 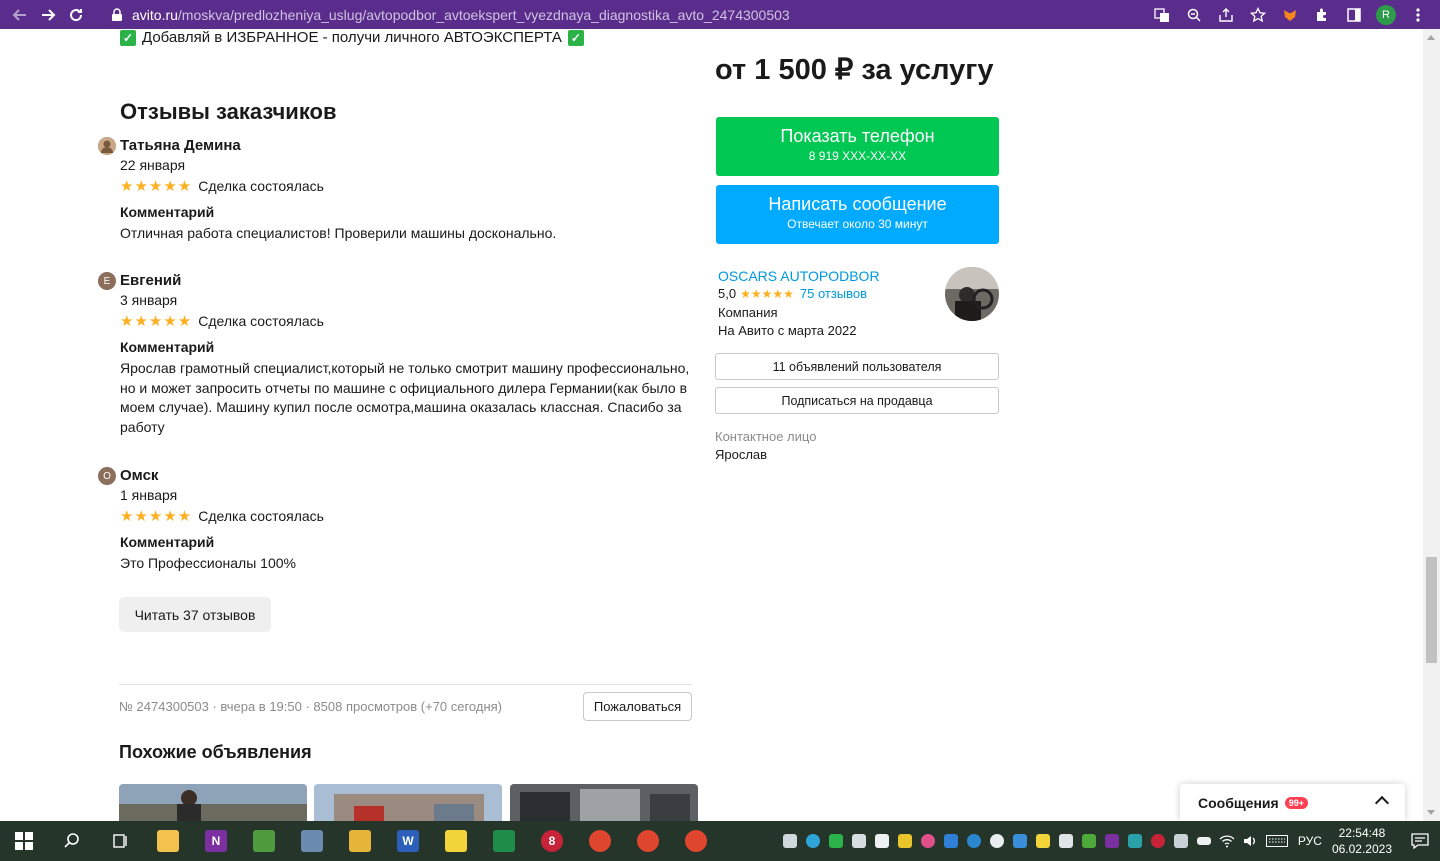 I want to click on scroll-up-arrow-icon, so click(x=1431, y=37).